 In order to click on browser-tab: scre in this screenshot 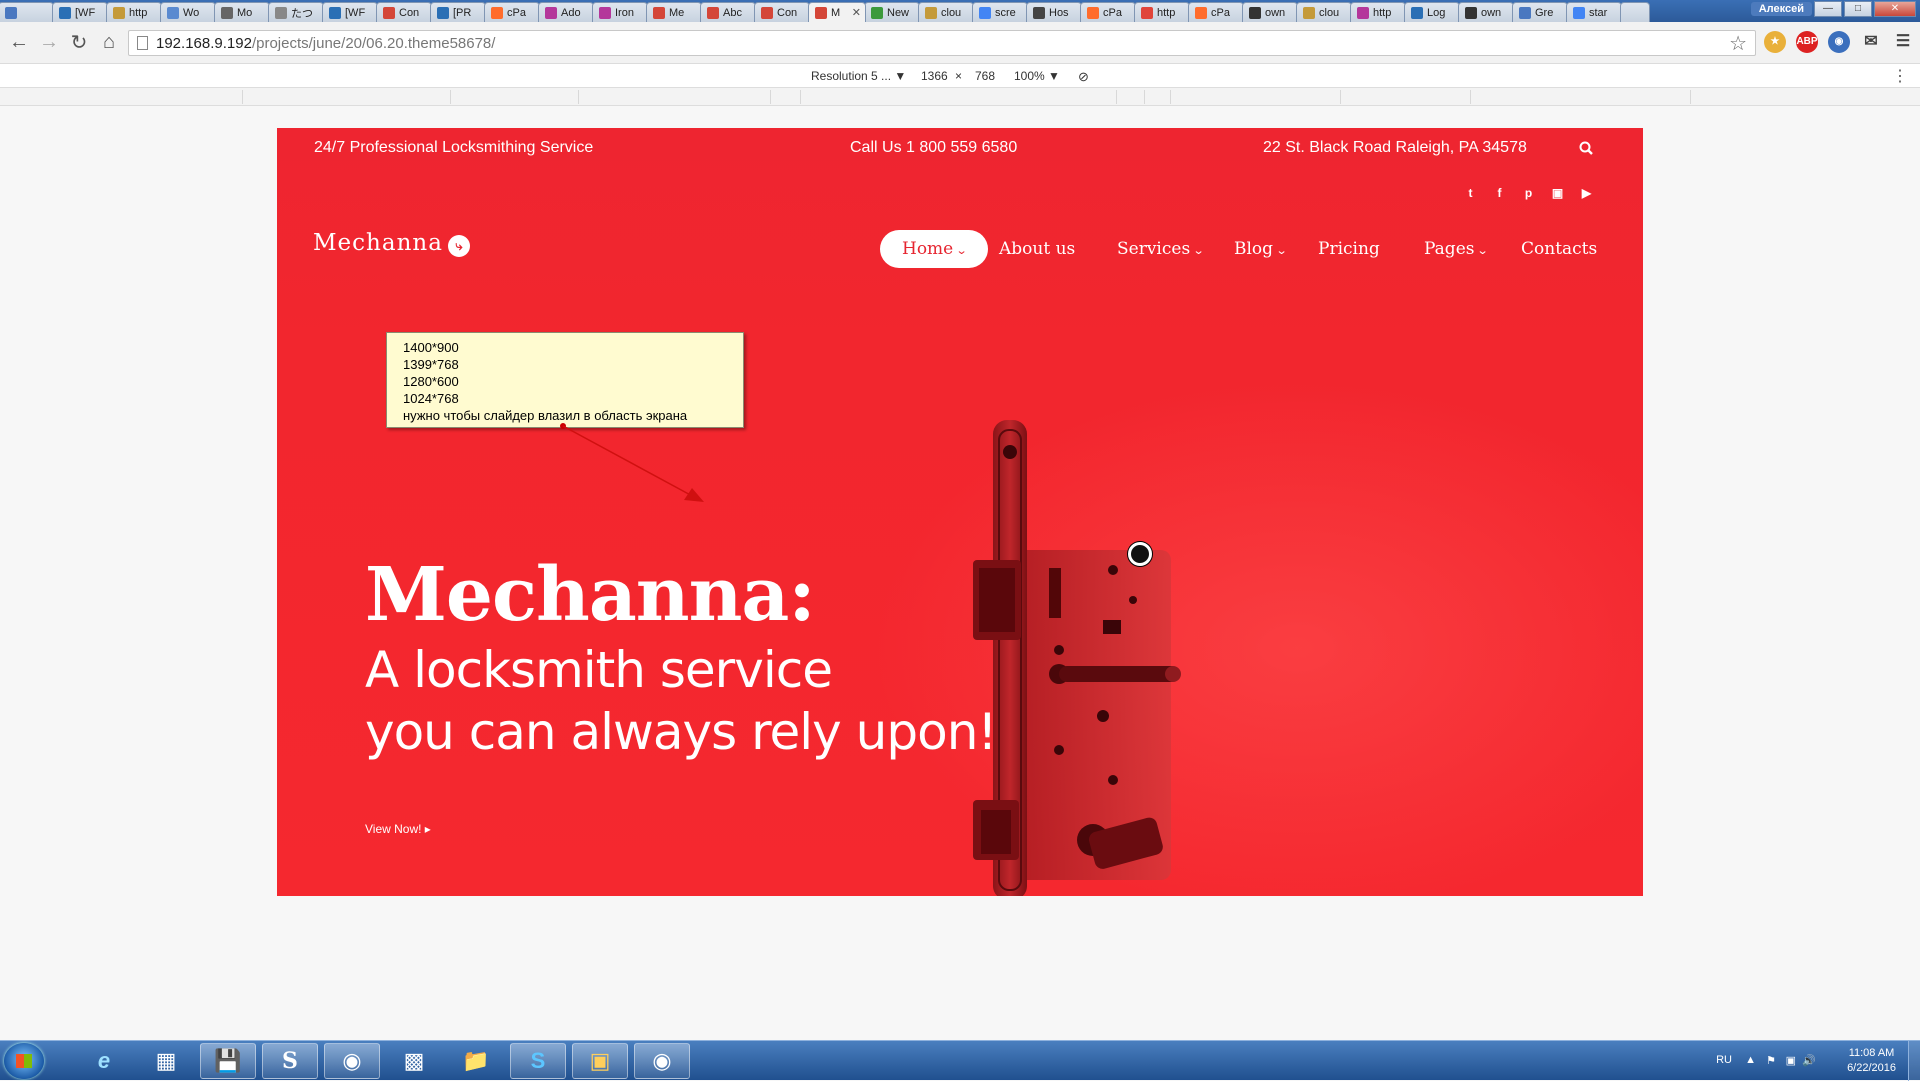, I will do `click(1000, 12)`.